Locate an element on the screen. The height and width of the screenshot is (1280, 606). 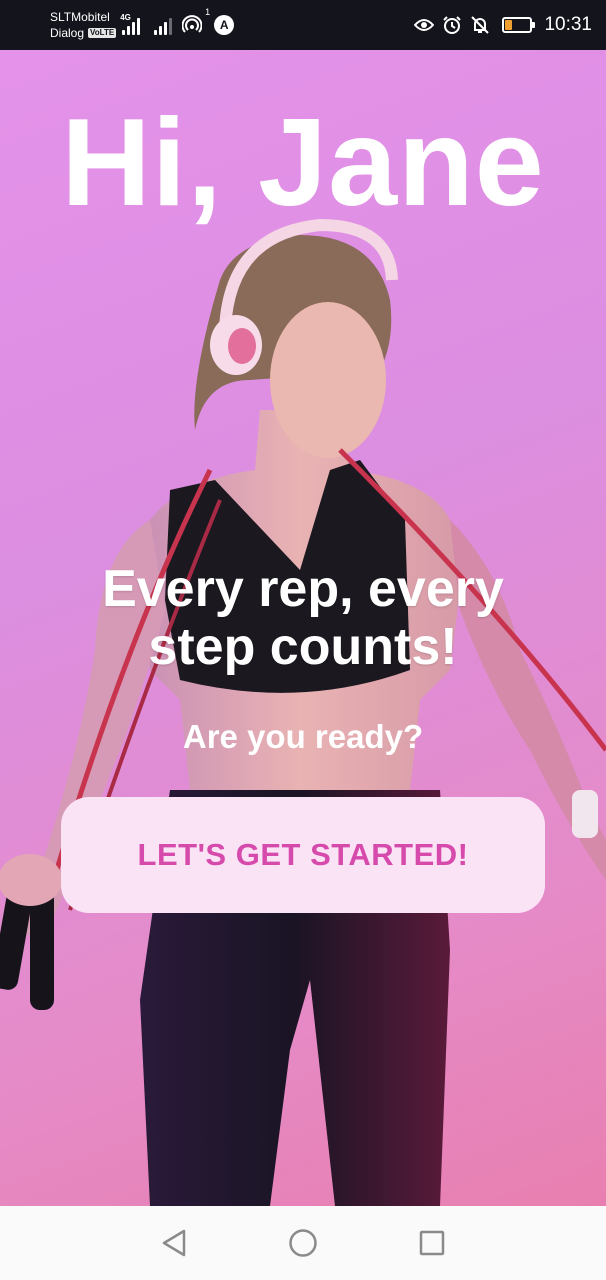
network-type-label: 4G is located at coordinates (125, 17).